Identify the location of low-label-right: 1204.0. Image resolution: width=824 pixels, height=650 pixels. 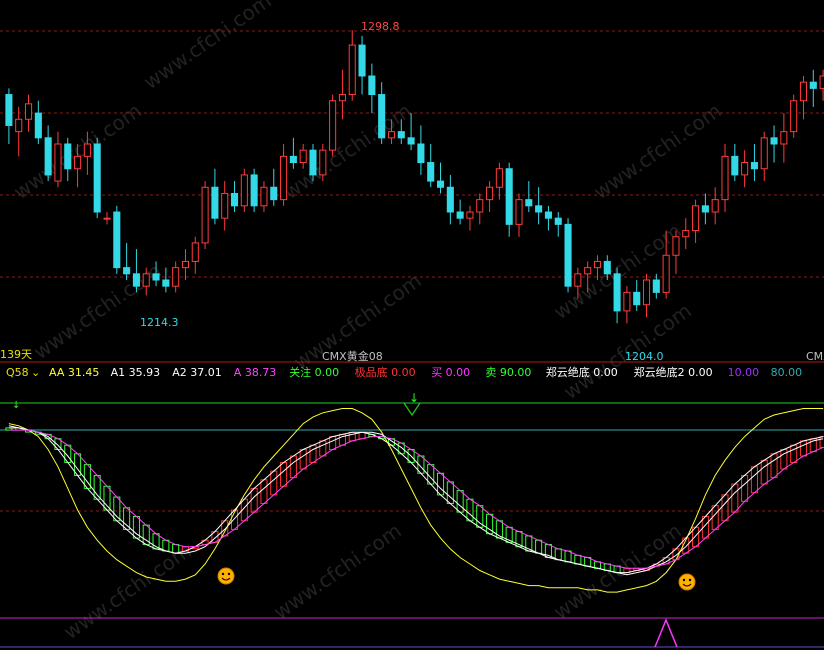
(644, 356).